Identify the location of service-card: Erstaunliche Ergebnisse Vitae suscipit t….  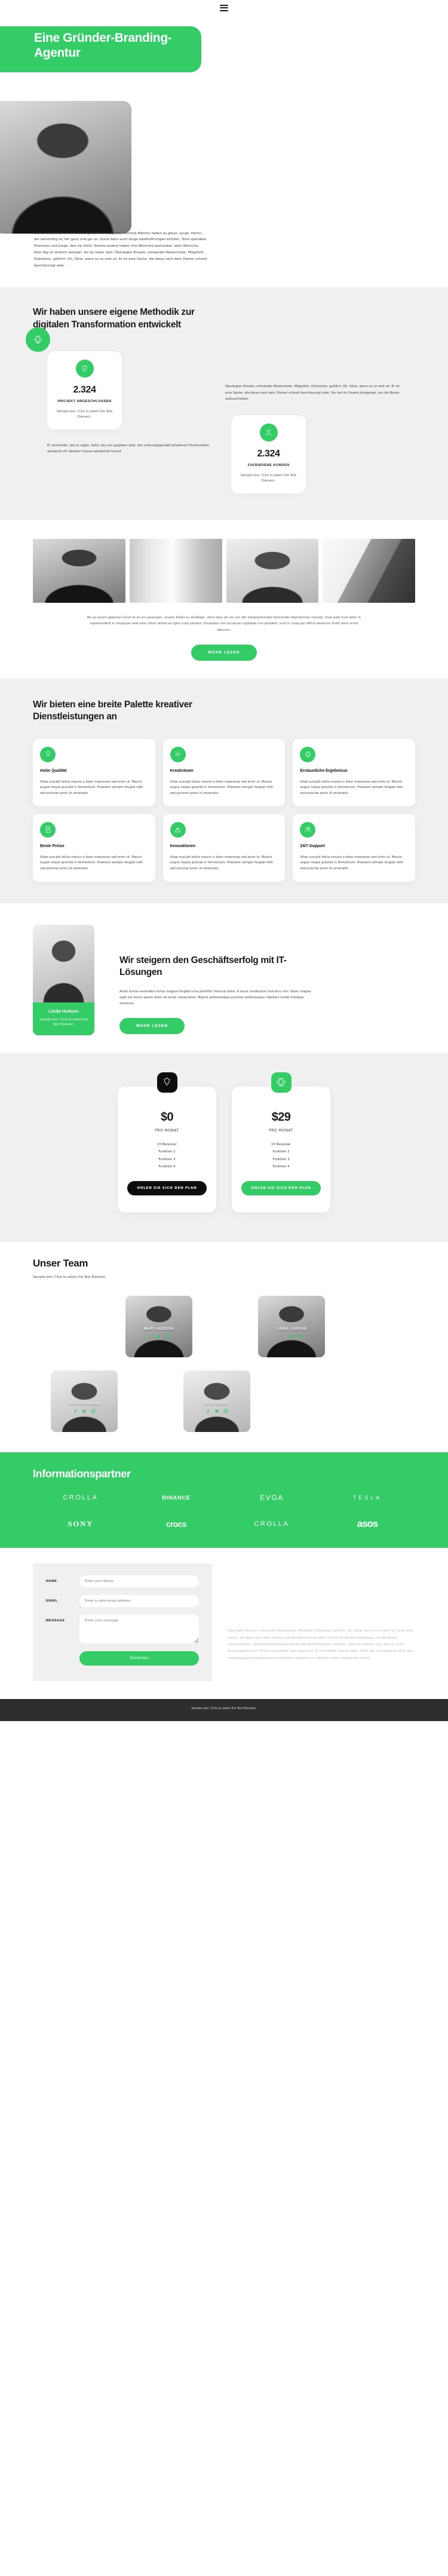
(354, 772).